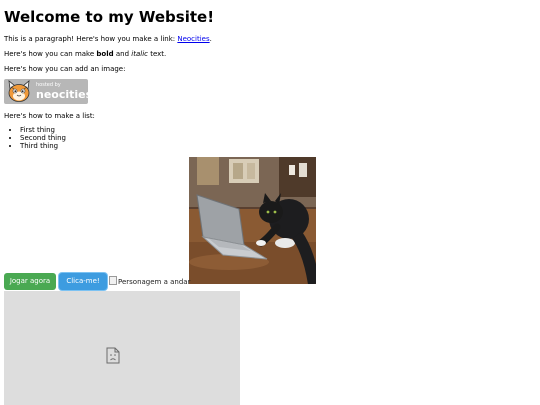 The height and width of the screenshot is (405, 540). I want to click on paragraph-formatting-text: Here's how you can make, so click(50, 54).